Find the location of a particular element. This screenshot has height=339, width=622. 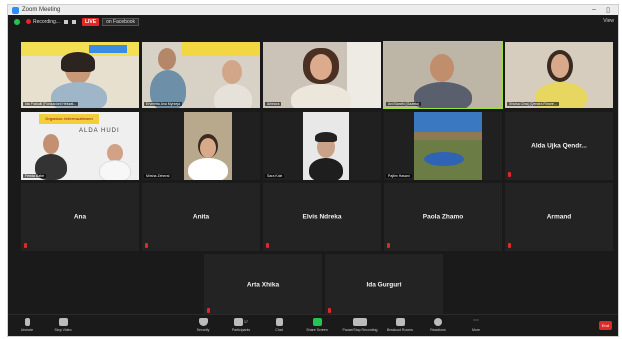

title-bar: Zoom Meeting – ▯ is located at coordinates (313, 10).